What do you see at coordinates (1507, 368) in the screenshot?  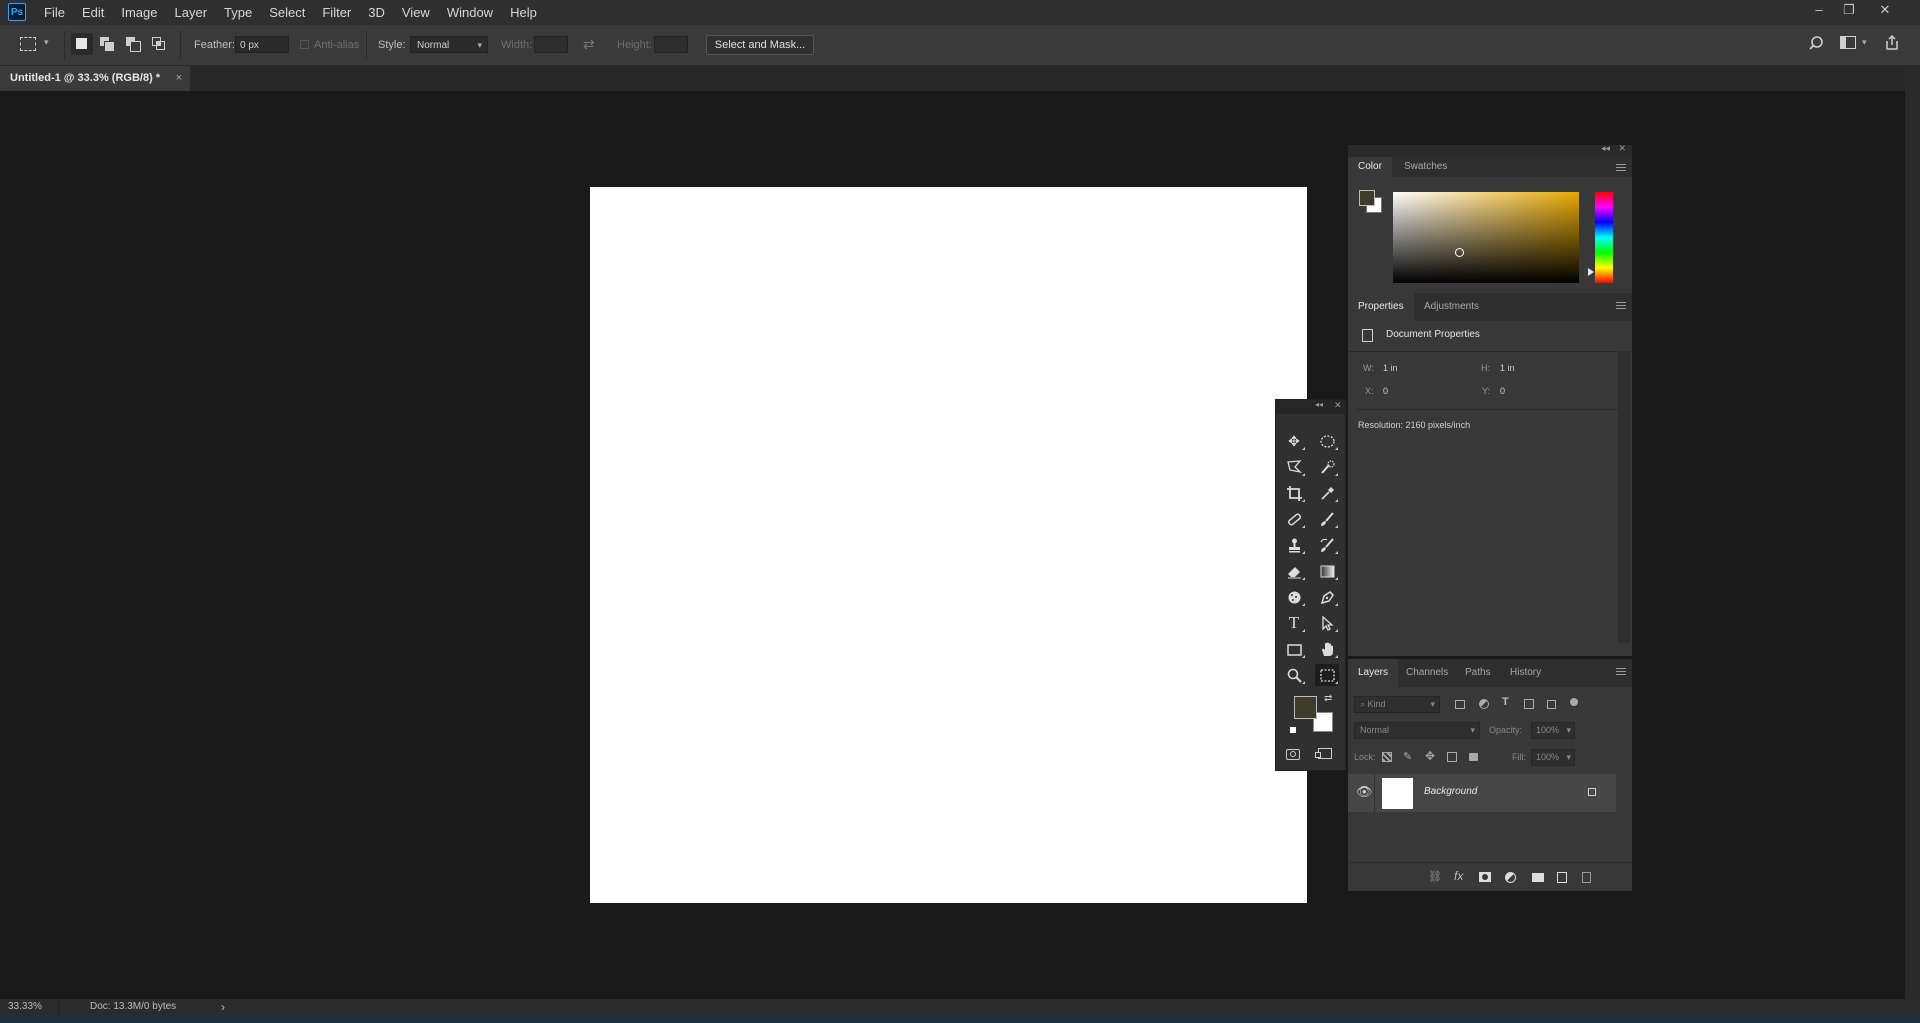 I see `h-value: 1 in` at bounding box center [1507, 368].